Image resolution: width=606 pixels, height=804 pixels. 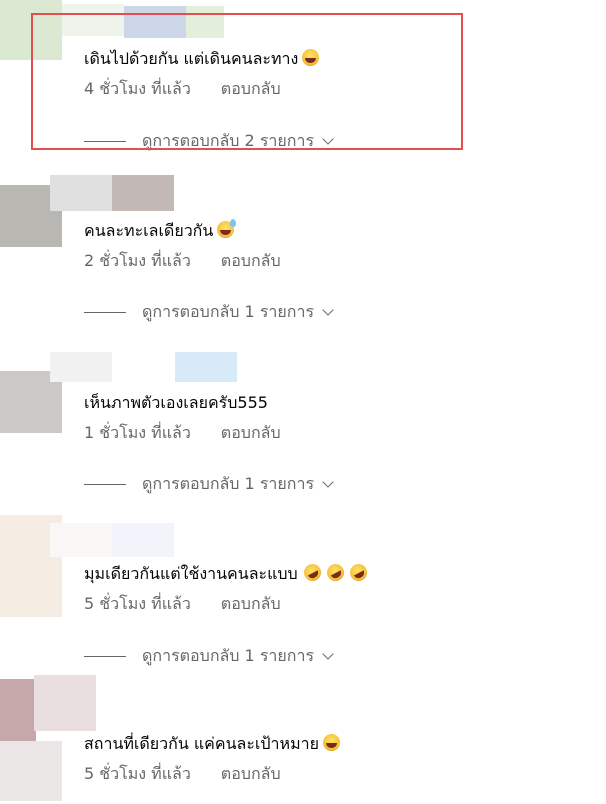 What do you see at coordinates (137, 260) in the screenshot?
I see `comment-timestamp: 2 ชั่วโมง ที่แล้ว` at bounding box center [137, 260].